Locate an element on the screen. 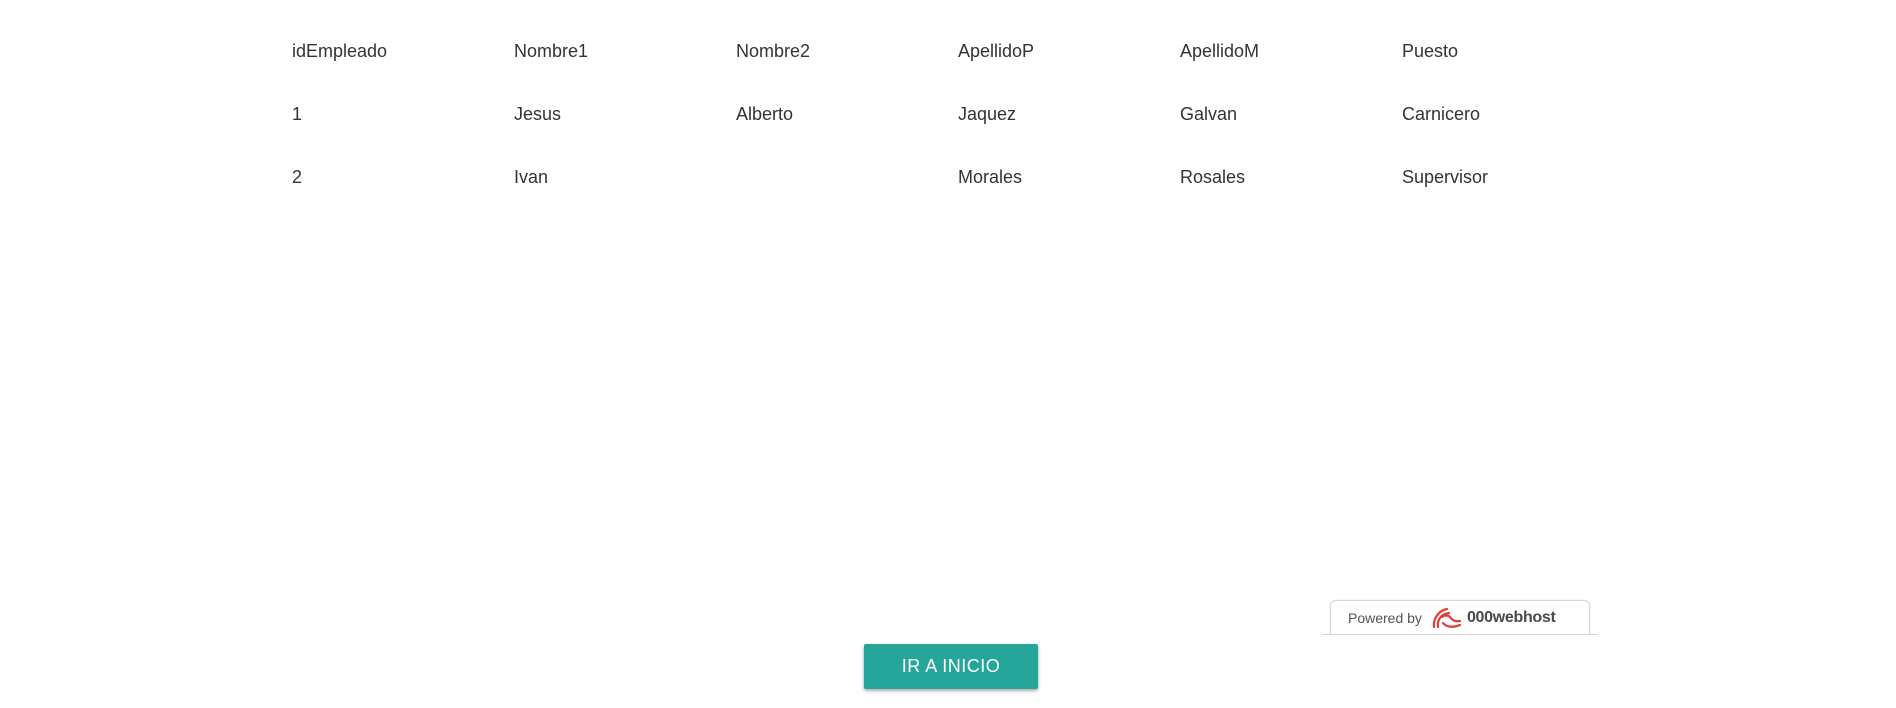  table-row: 2 Ivan Morales Rosales Supervisor is located at coordinates (957, 177).